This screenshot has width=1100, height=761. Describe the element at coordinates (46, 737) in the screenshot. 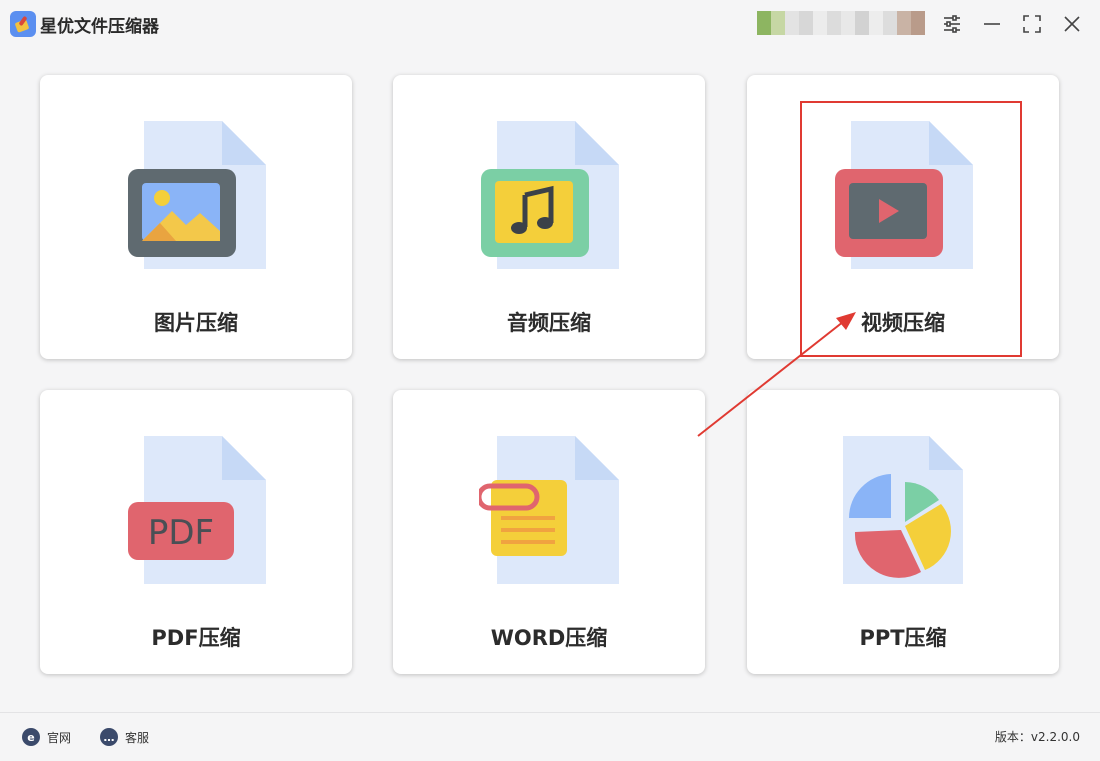

I see `website-link: e 官网` at that location.